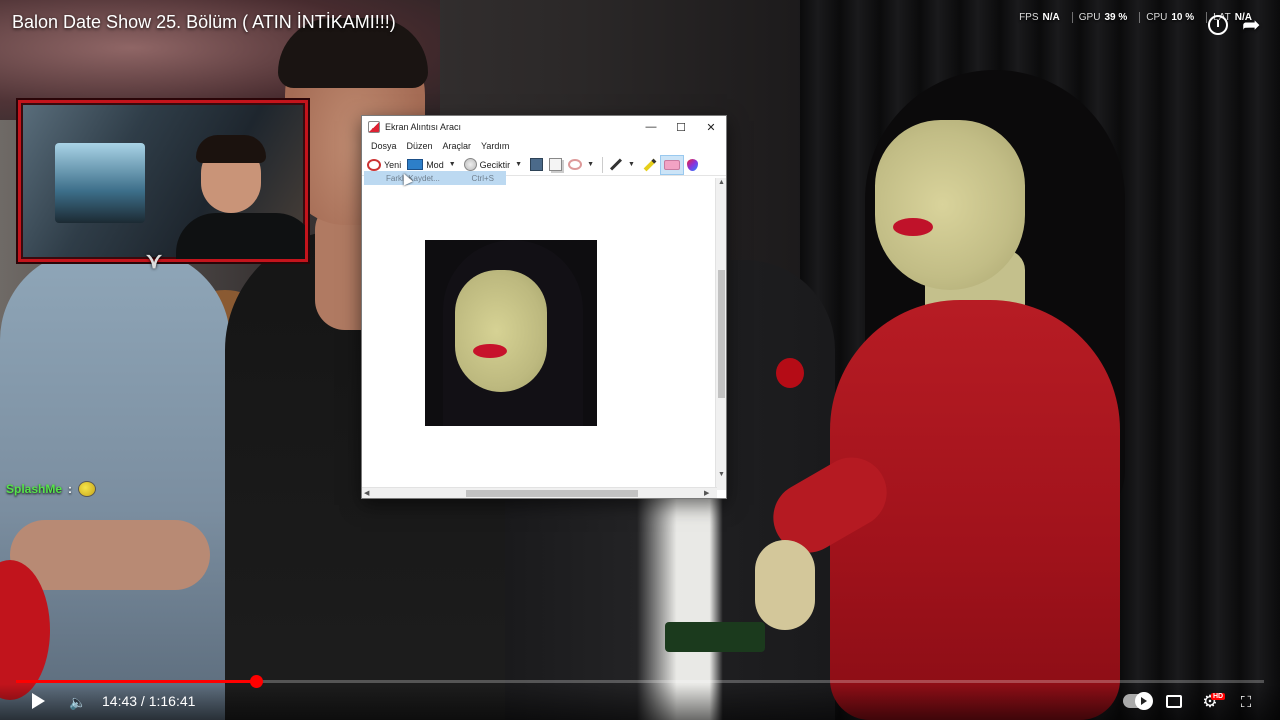 The image size is (1280, 720). Describe the element at coordinates (1029, 17) in the screenshot. I see `perf-label: FPS` at that location.